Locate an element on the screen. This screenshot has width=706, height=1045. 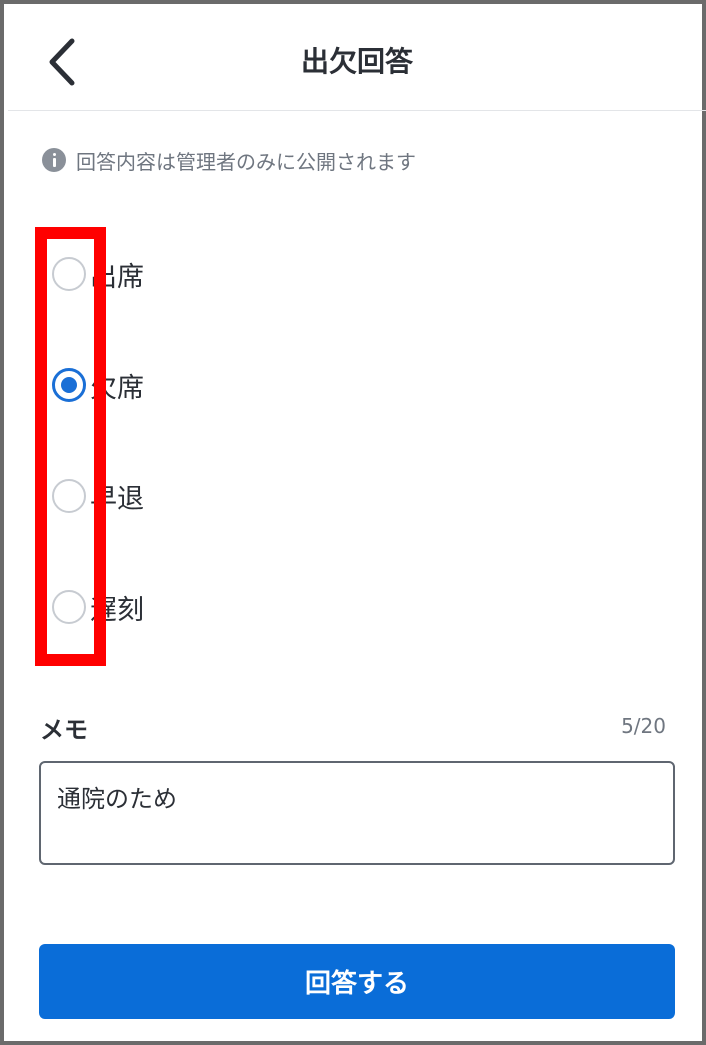
chevron-left-icon is located at coordinates (62, 62).